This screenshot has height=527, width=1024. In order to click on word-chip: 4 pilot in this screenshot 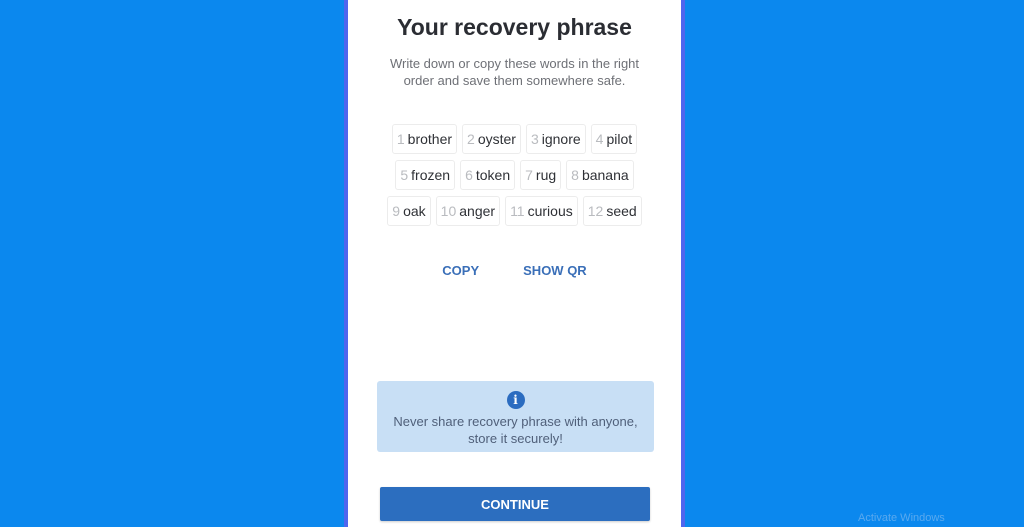, I will do `click(614, 139)`.